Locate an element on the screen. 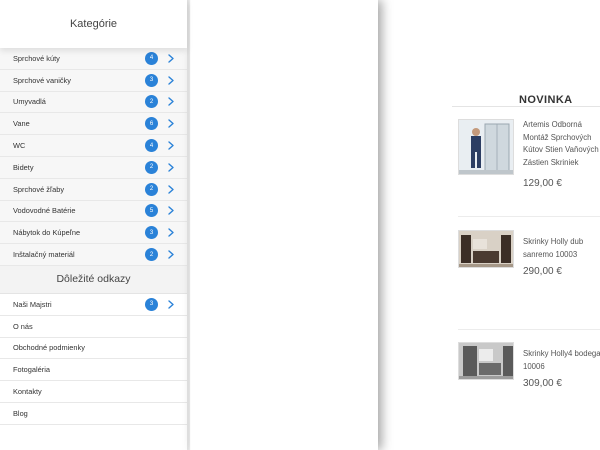  item-label: Blog is located at coordinates (20, 413).